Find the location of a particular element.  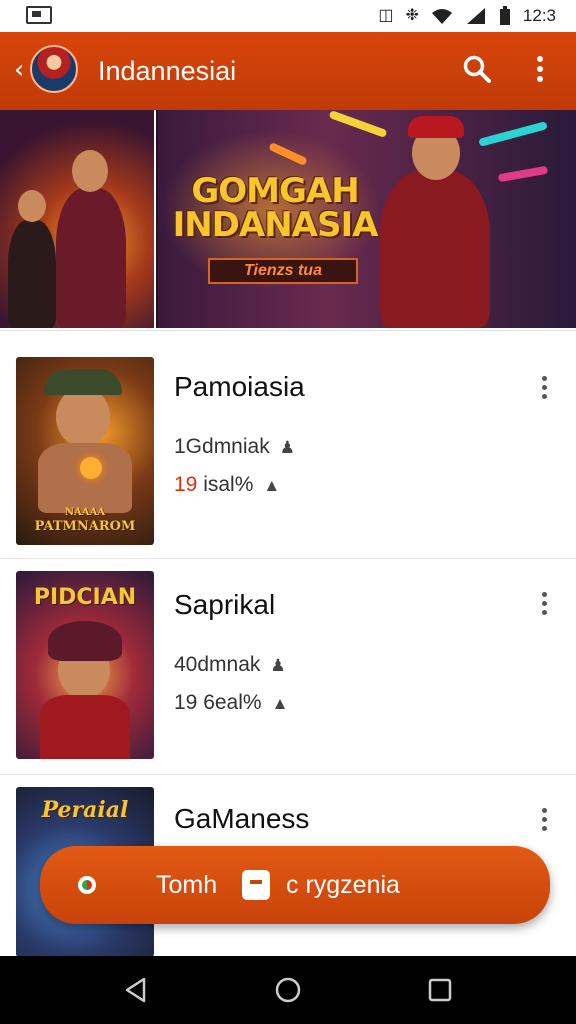

avatar is located at coordinates (54, 69).